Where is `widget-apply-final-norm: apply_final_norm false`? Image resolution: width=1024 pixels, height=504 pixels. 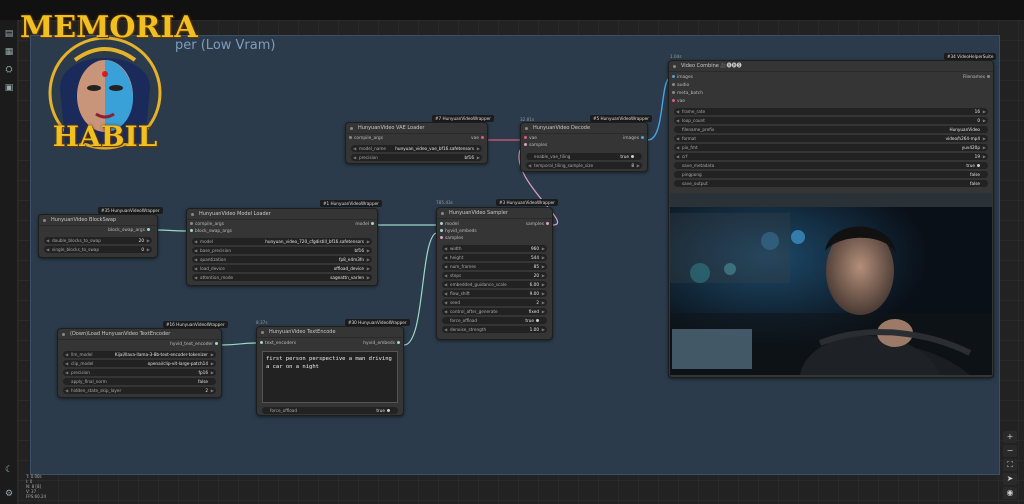
widget-apply-final-norm: apply_final_norm false is located at coordinates (139, 381).